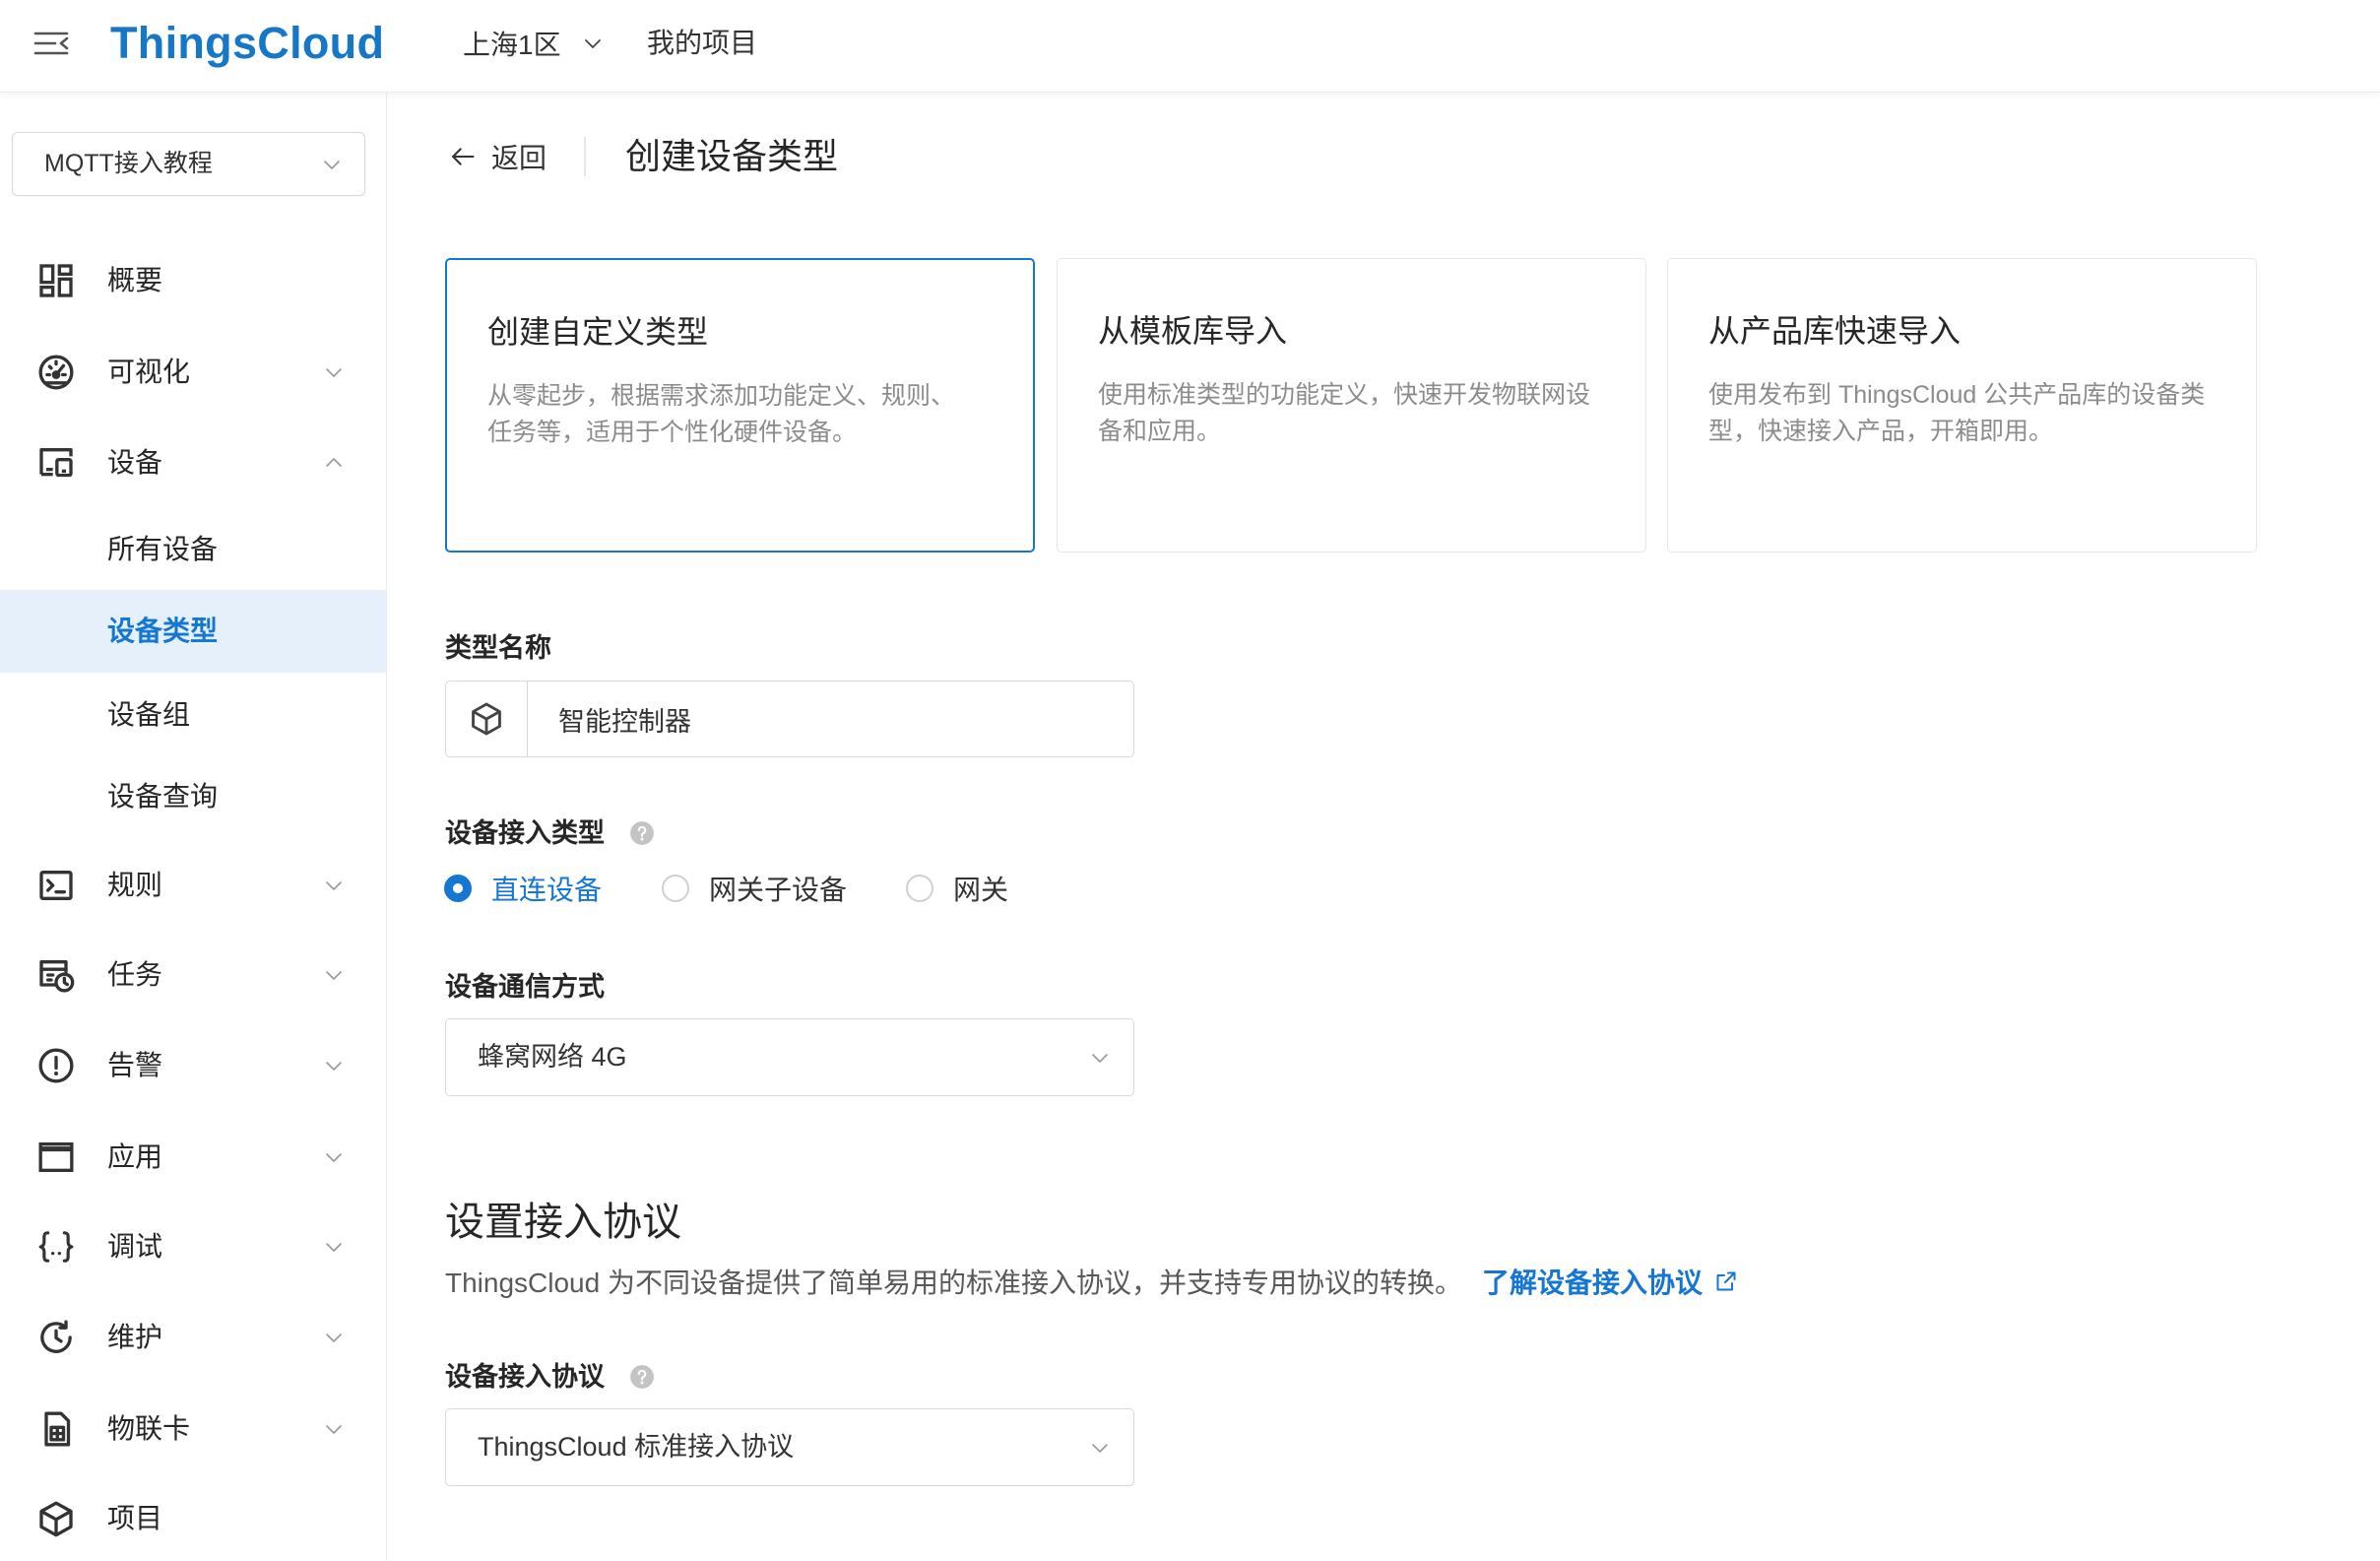 This screenshot has width=2380, height=1561. Describe the element at coordinates (135, 885) in the screenshot. I see `sidebar-item-label: 规则` at that location.